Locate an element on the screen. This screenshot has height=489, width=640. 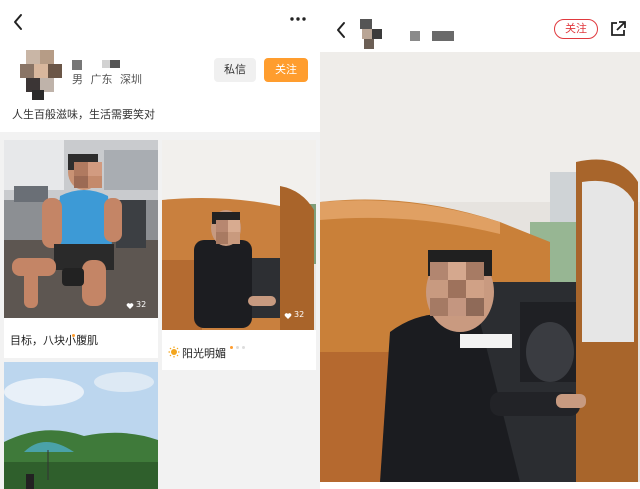
sun-emoji-icon is located at coordinates (174, 352).